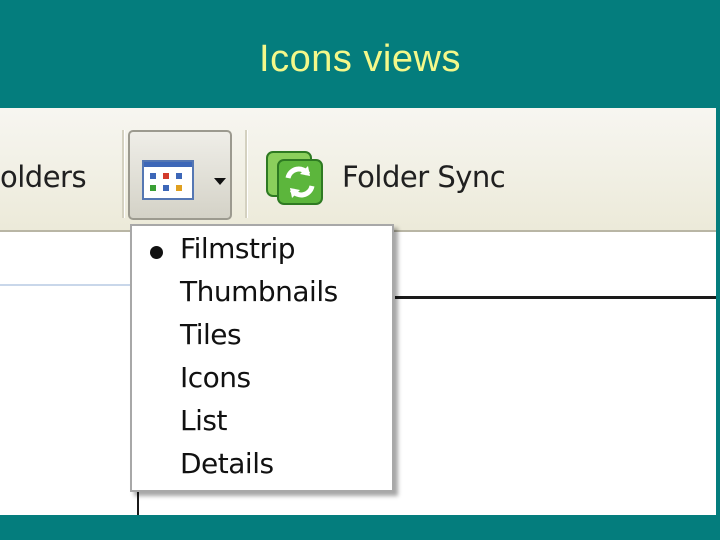  Describe the element at coordinates (70, 285) in the screenshot. I see `address-bar-edge` at that location.